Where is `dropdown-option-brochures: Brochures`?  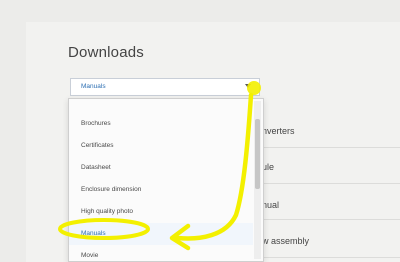
dropdown-option-brochures: Brochures is located at coordinates (161, 124).